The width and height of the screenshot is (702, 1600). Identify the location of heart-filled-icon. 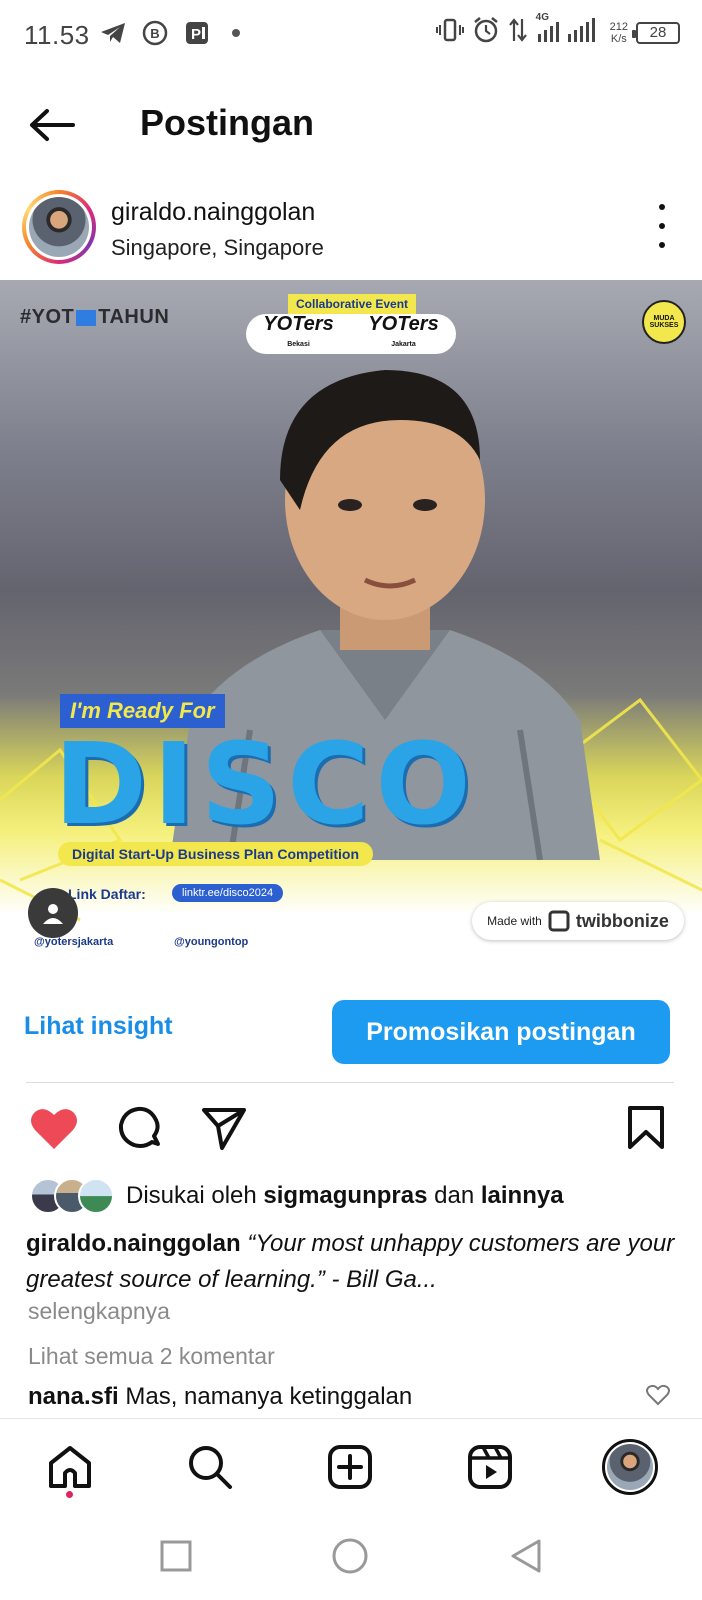
(54, 1129).